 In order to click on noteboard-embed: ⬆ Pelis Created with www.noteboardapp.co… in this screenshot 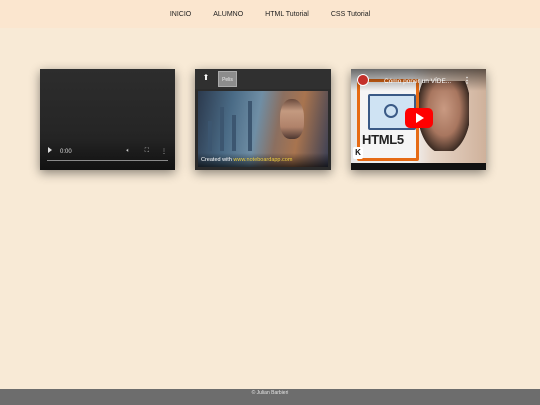, I will do `click(263, 119)`.